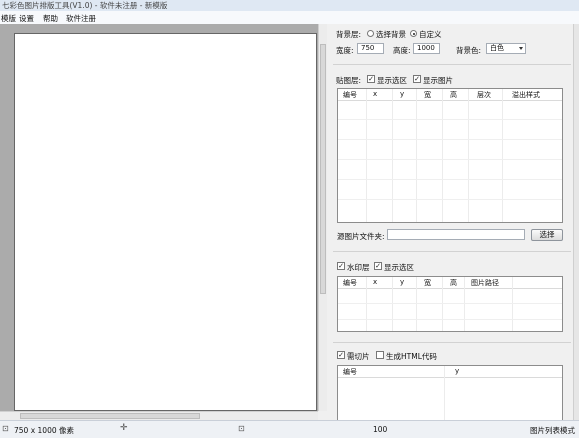 The height and width of the screenshot is (438, 579). I want to click on selection-icon: ⊡, so click(241, 428).